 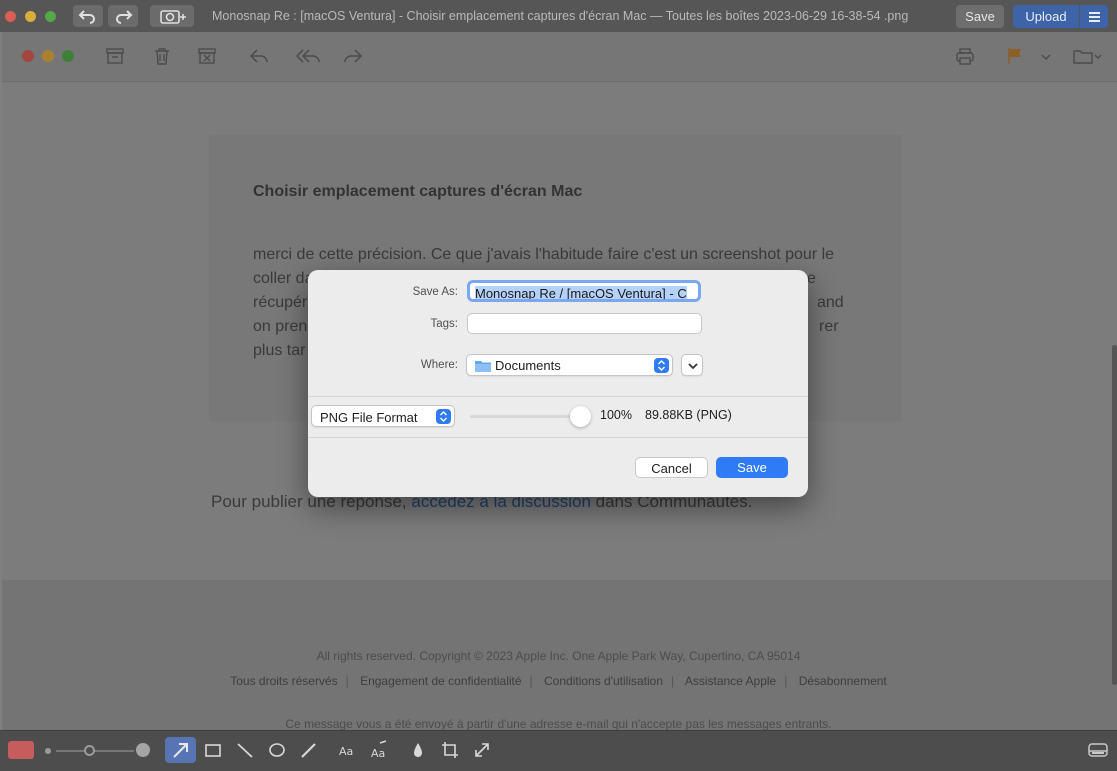 What do you see at coordinates (1094, 13) in the screenshot?
I see `hamburger-icon` at bounding box center [1094, 13].